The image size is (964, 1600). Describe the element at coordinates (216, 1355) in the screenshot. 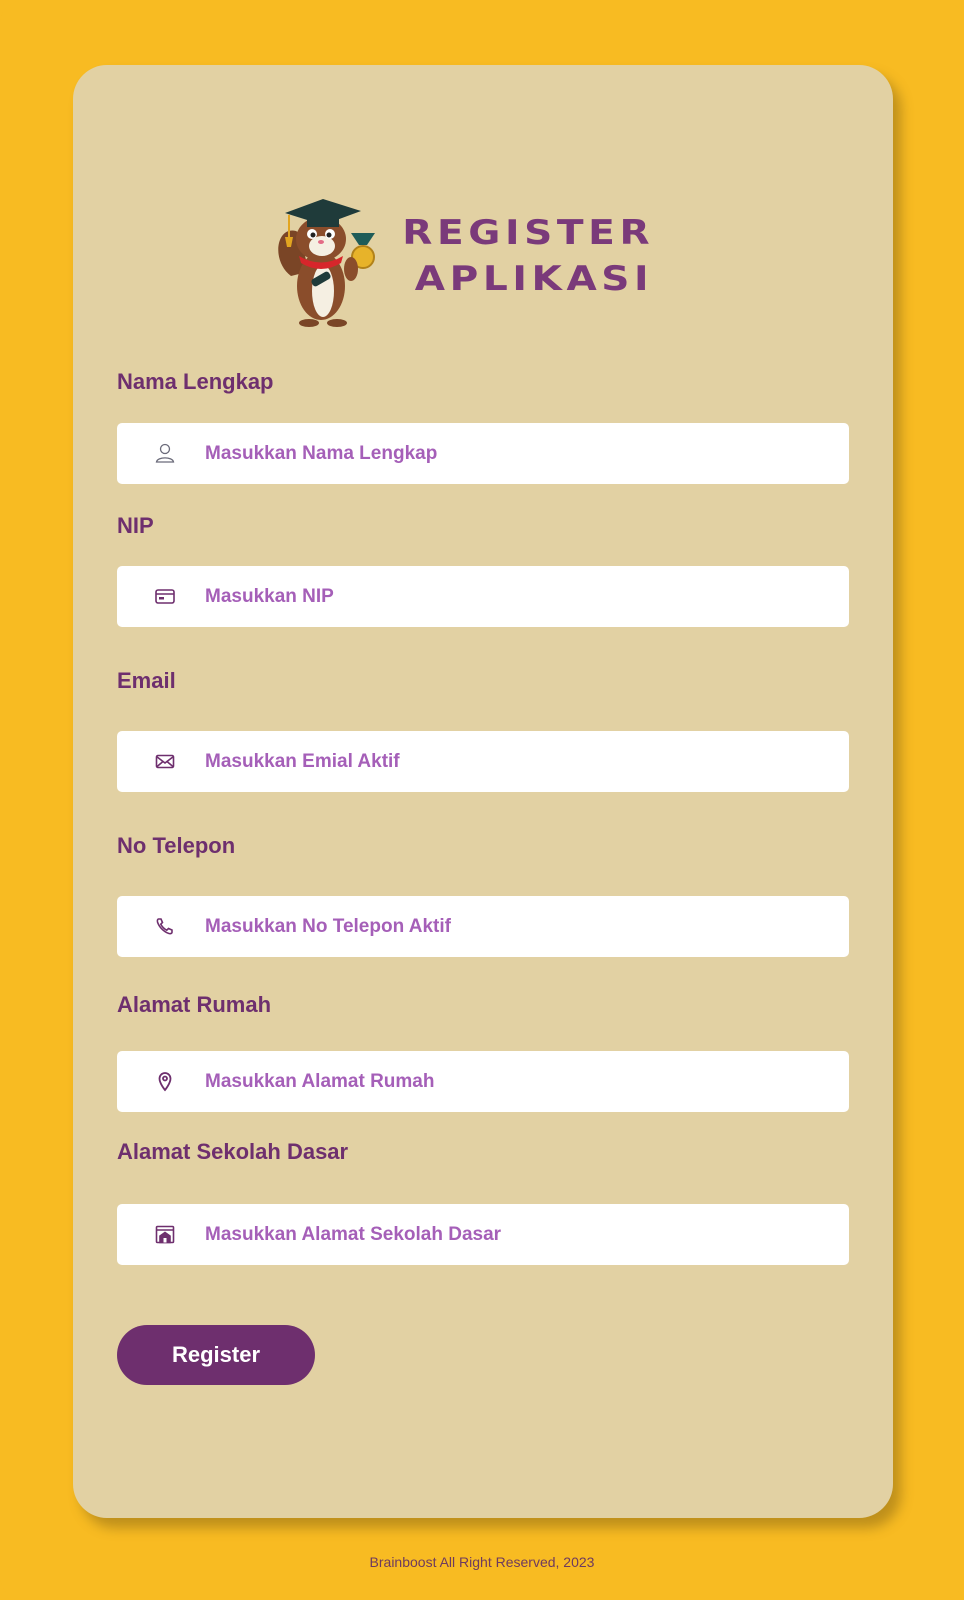

I see `register-button: Register` at that location.